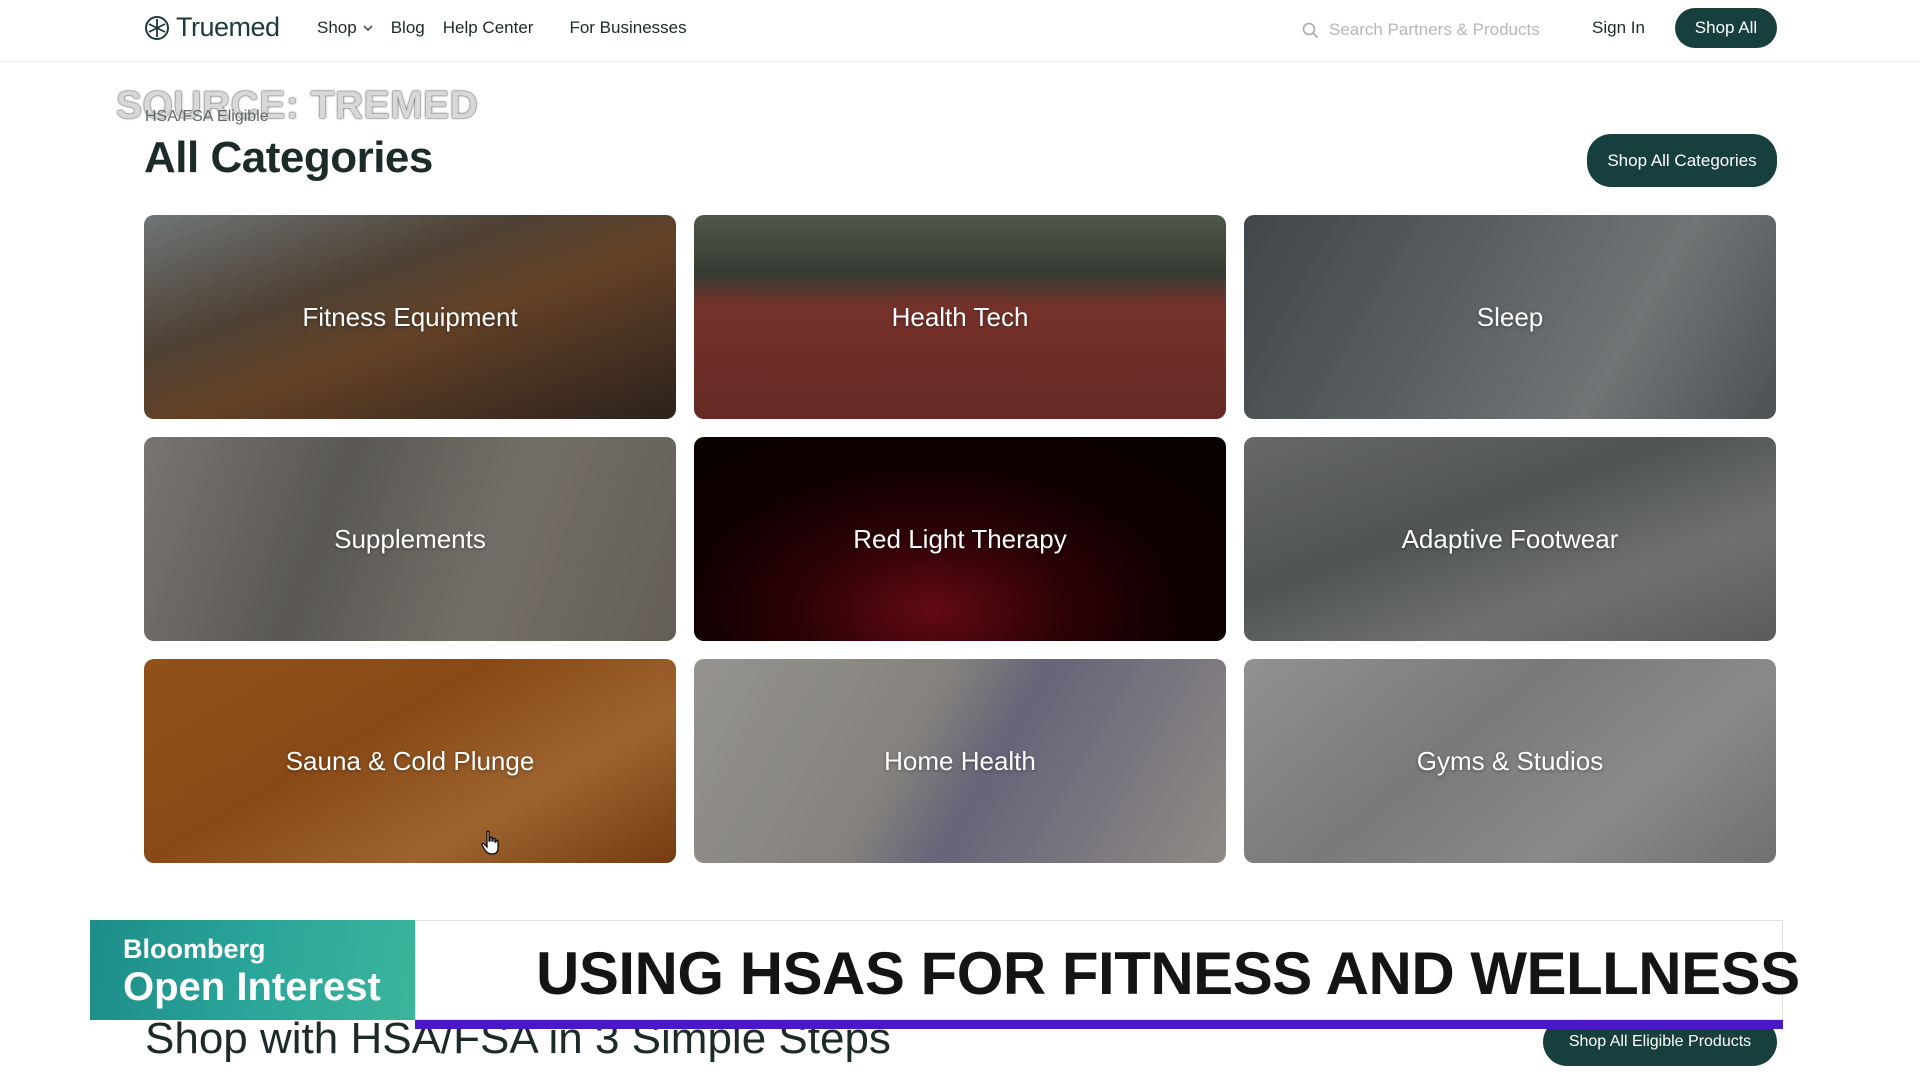 This screenshot has width=1920, height=1080. What do you see at coordinates (1726, 28) in the screenshot?
I see `shop-all-button: Shop All` at bounding box center [1726, 28].